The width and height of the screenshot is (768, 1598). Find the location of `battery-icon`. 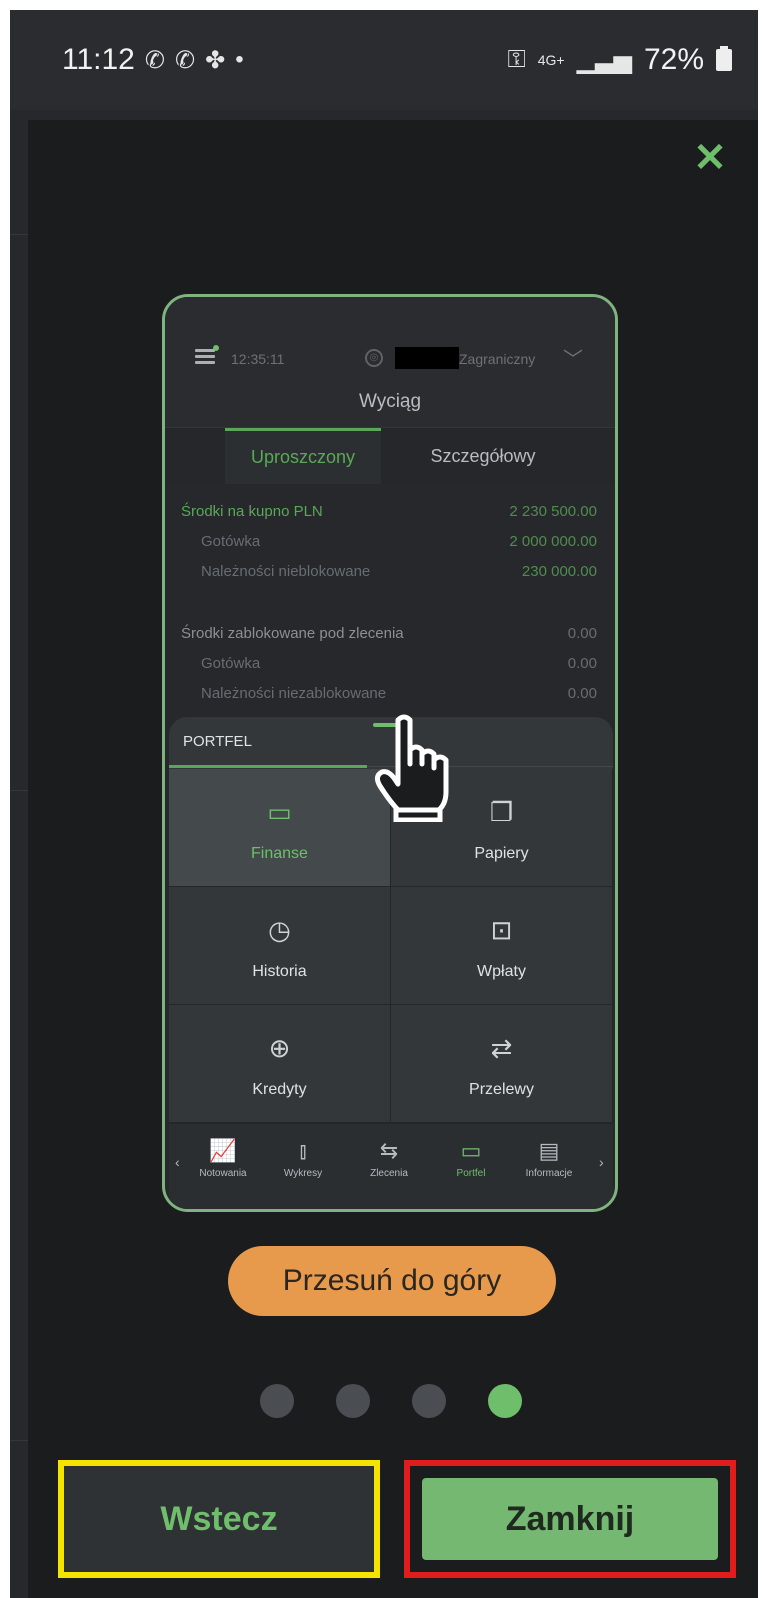

battery-icon is located at coordinates (724, 58).